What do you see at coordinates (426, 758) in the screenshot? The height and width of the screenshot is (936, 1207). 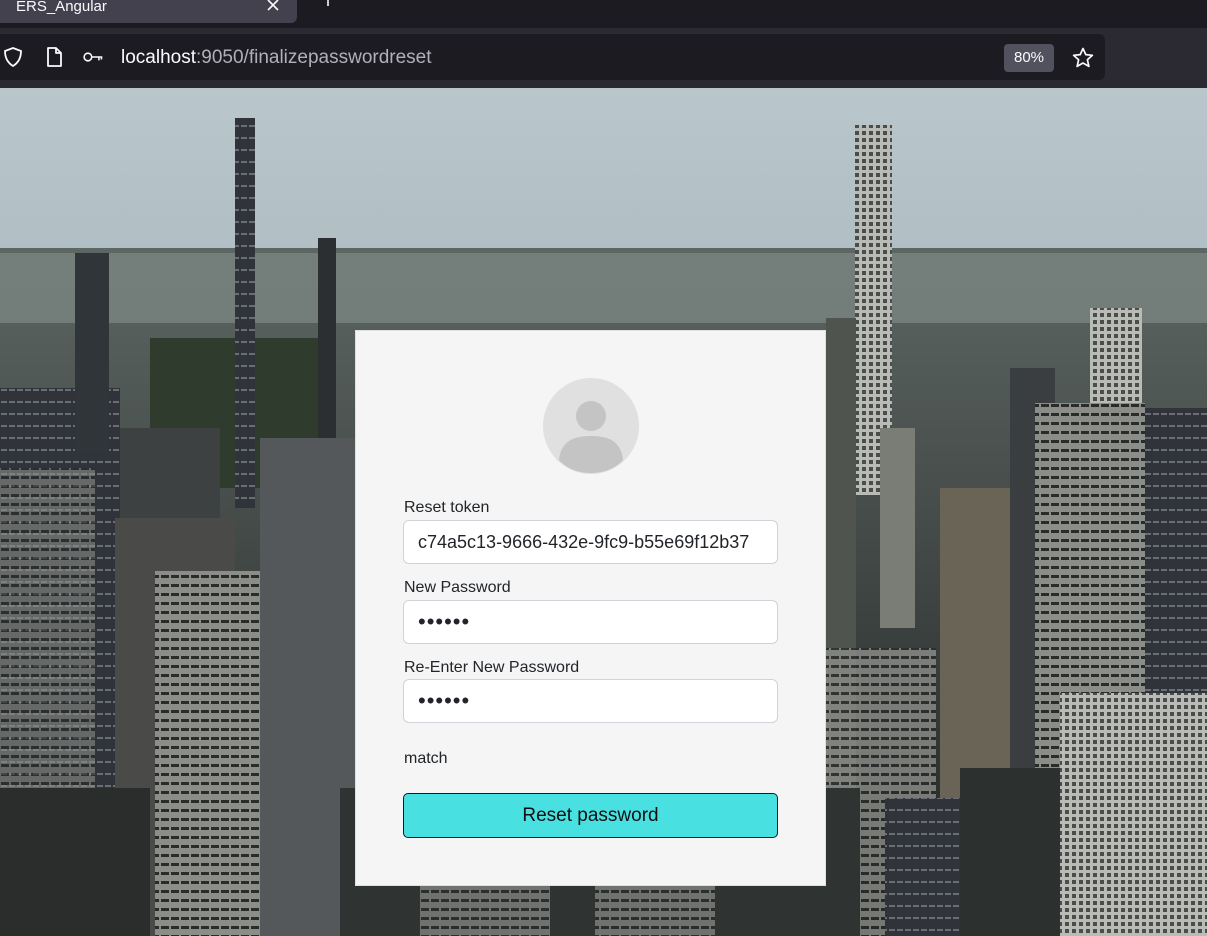 I see `password-match-status: match` at bounding box center [426, 758].